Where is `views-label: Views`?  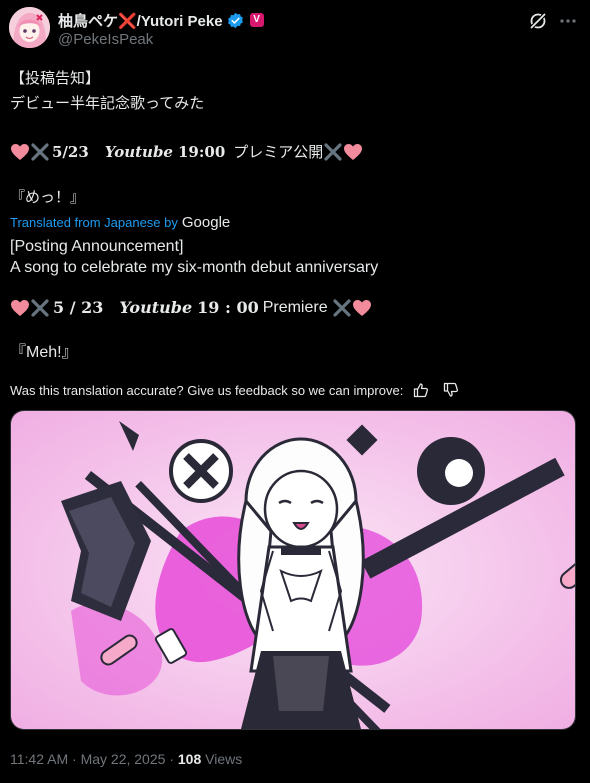 views-label: Views is located at coordinates (224, 759).